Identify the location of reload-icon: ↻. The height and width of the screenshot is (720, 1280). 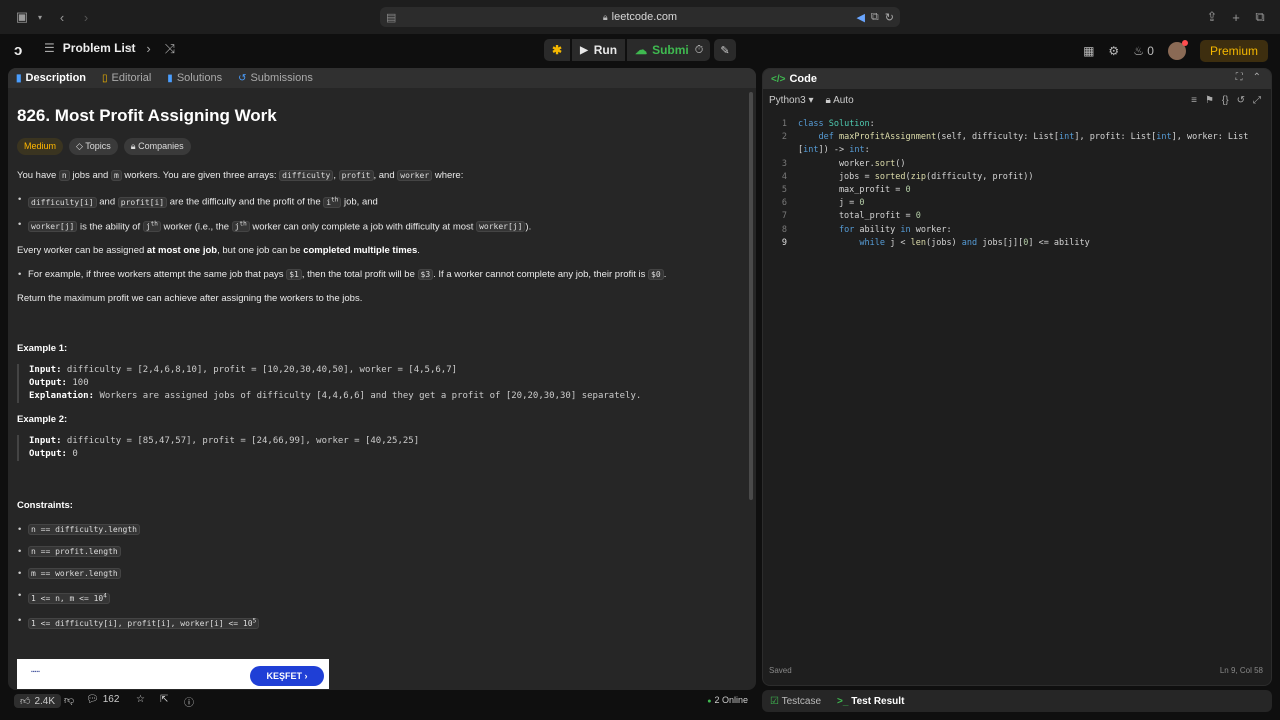
(889, 17).